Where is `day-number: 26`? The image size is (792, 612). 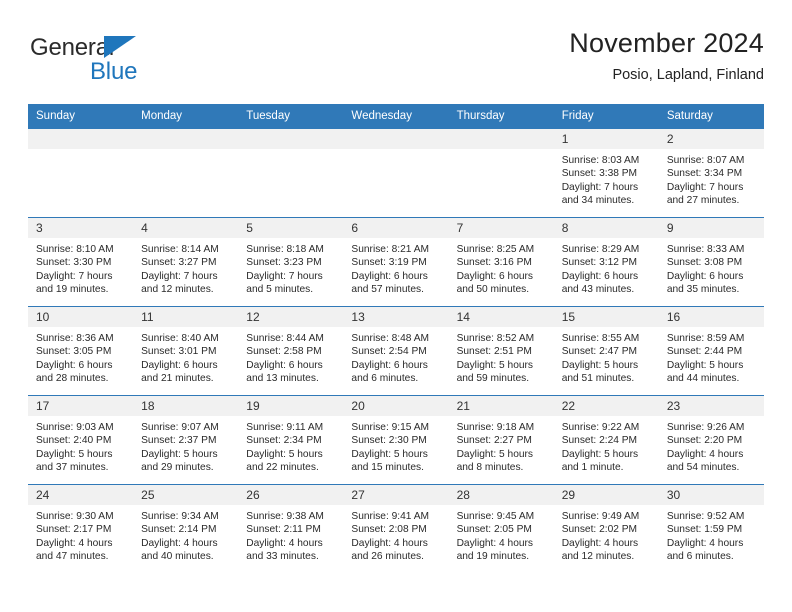
day-number: 26 is located at coordinates (291, 495).